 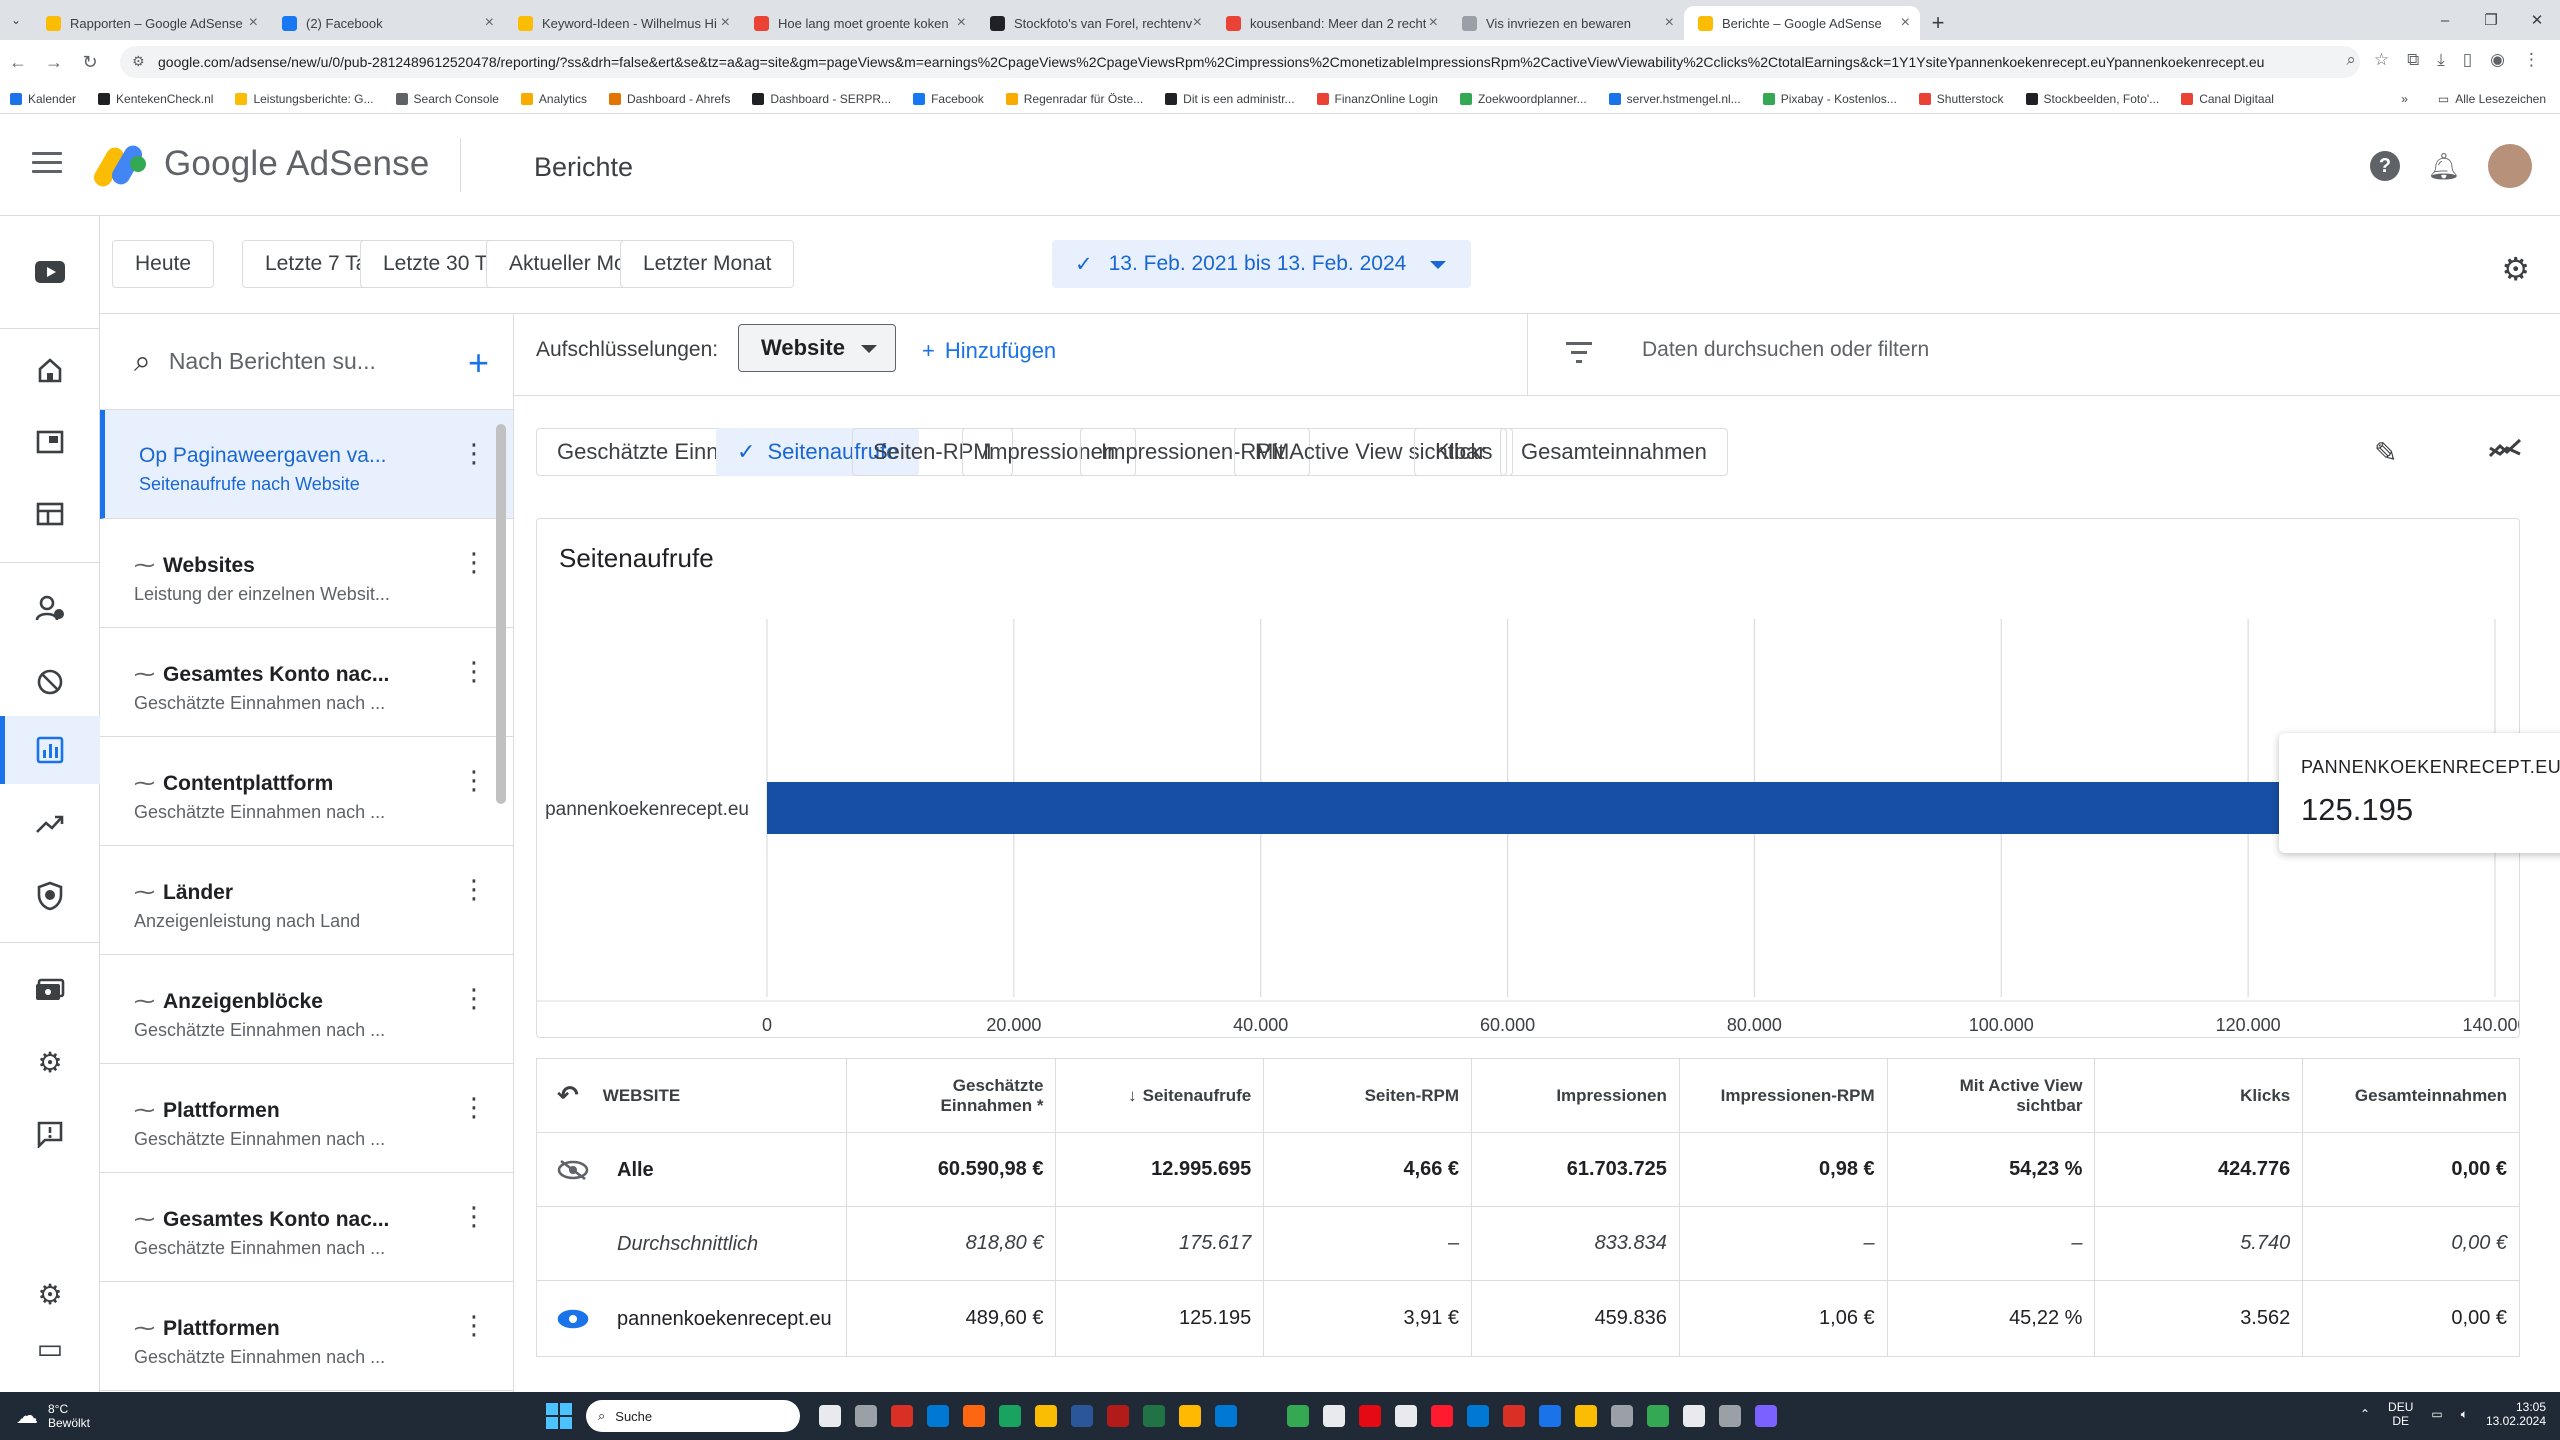 I want to click on browser-tab: Hoe lang moet groente koken ×, so click(x=858, y=23).